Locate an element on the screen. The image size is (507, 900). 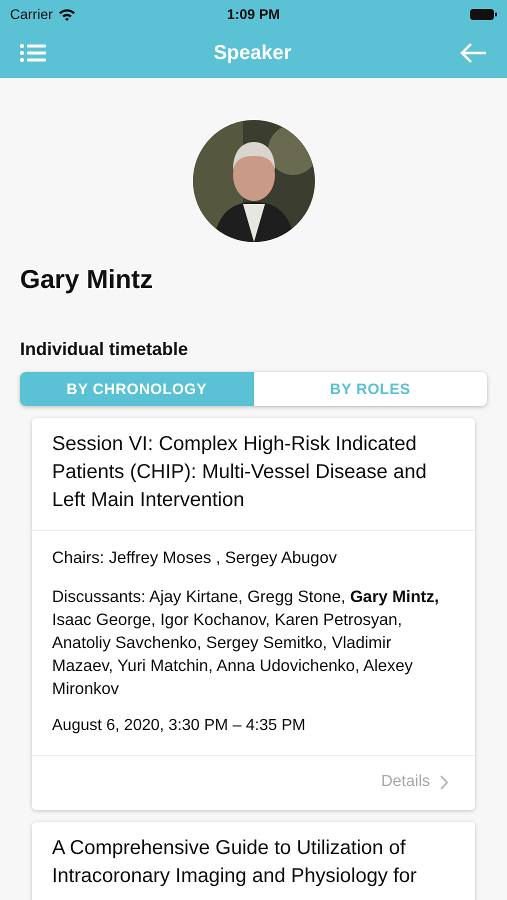
wifi-icon is located at coordinates (67, 14).